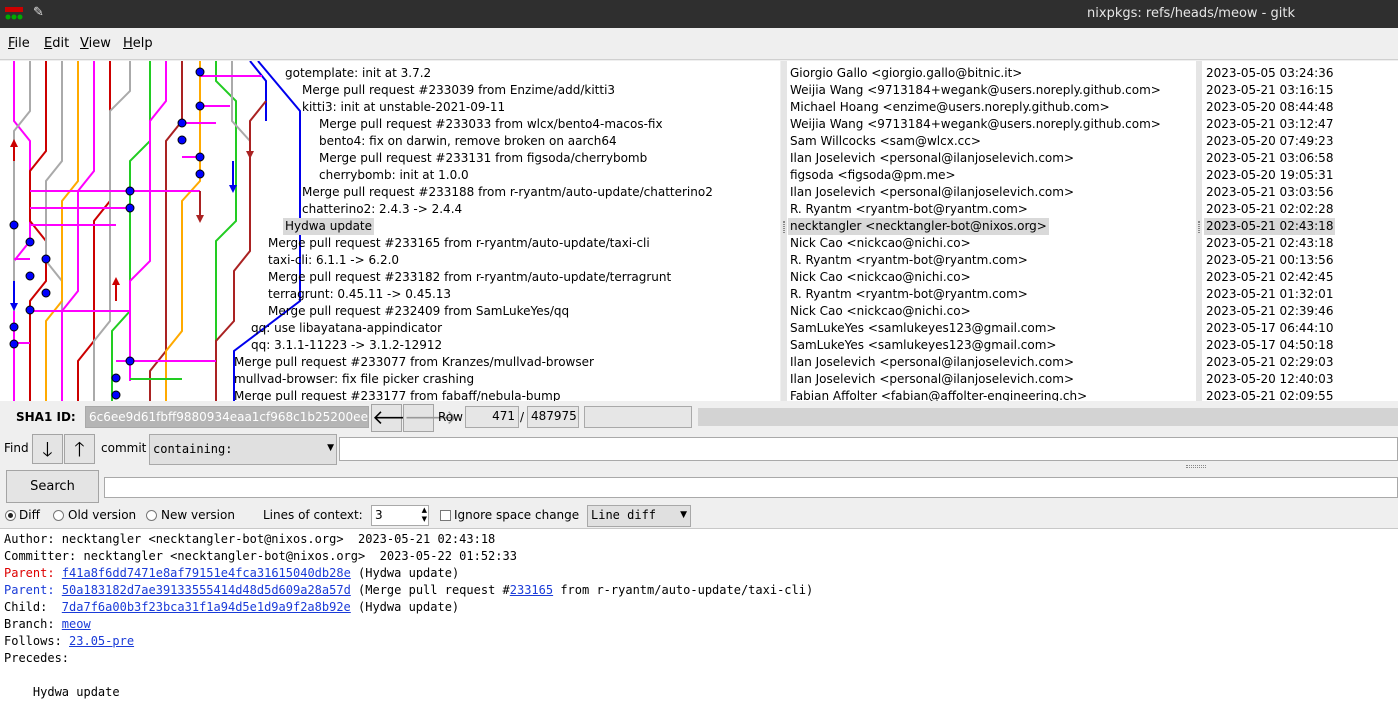 Image resolution: width=1398 pixels, height=705 pixels. What do you see at coordinates (52, 486) in the screenshot?
I see `search-button: Search` at bounding box center [52, 486].